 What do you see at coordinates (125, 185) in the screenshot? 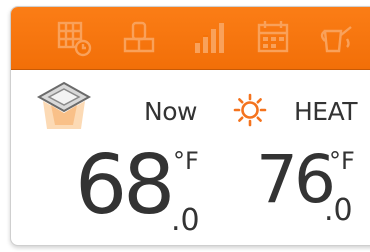
I see `current-temp-whole: 68` at bounding box center [125, 185].